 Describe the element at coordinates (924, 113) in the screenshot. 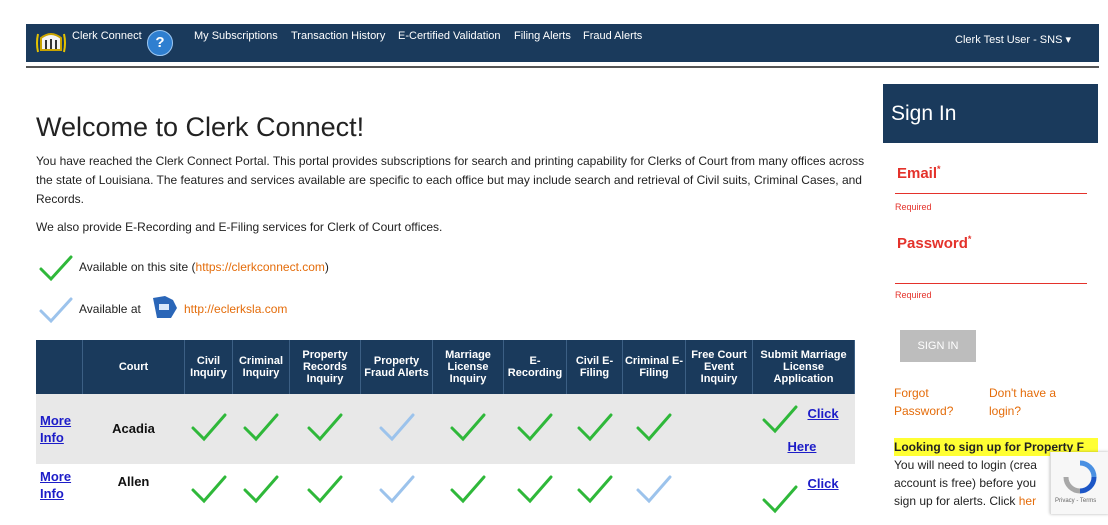

I see `sign-in-title: Sign In` at that location.